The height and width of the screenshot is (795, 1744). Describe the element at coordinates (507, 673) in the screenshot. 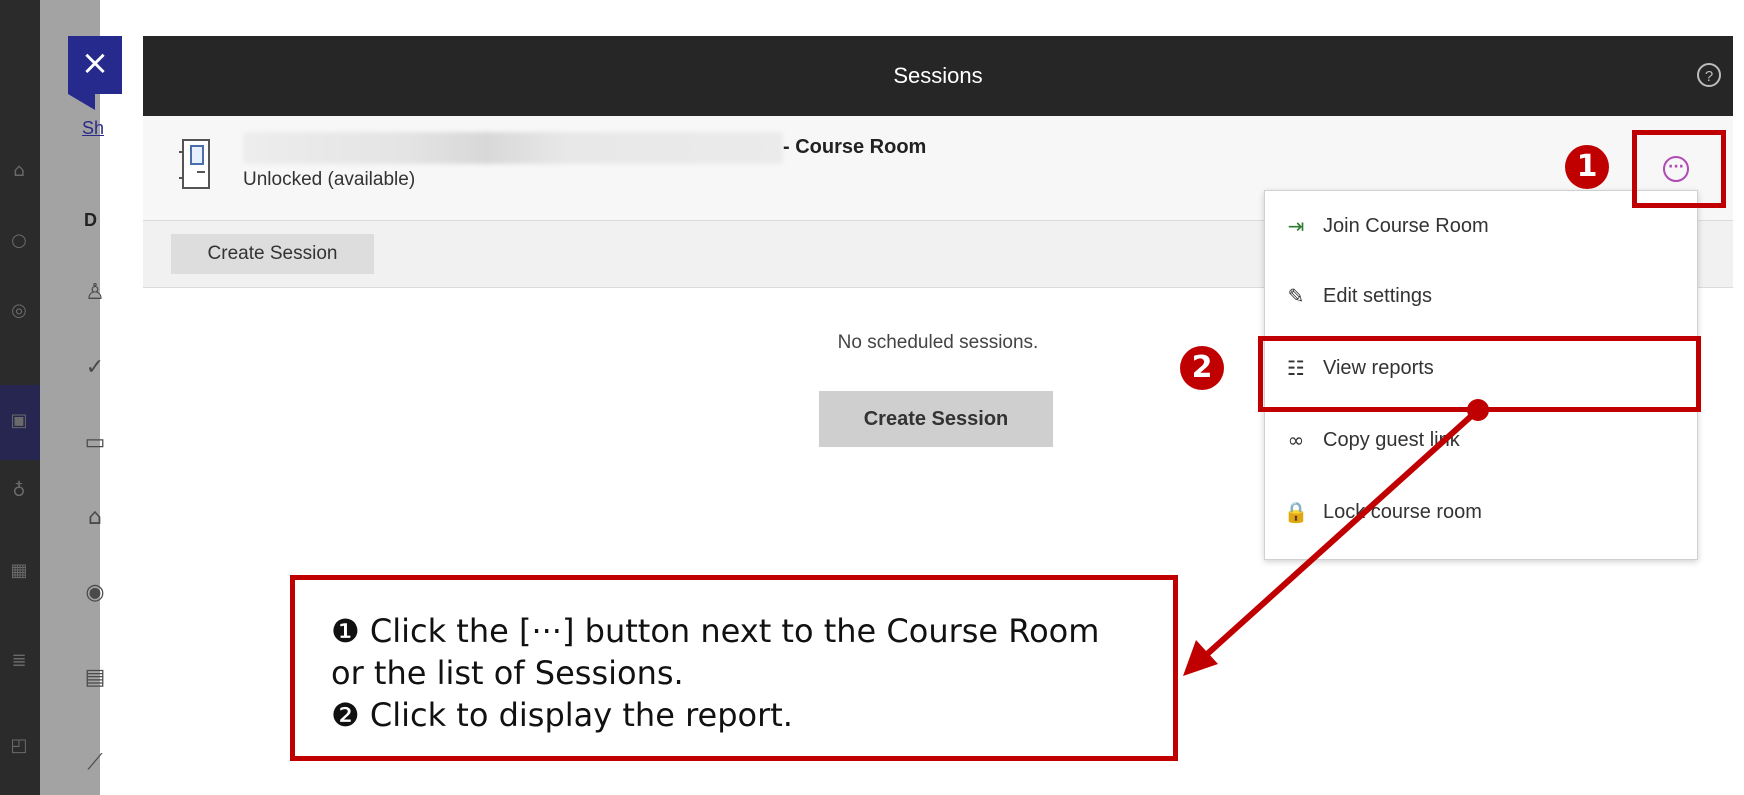

I see `callout-line-2: or the list of Sessions.` at that location.